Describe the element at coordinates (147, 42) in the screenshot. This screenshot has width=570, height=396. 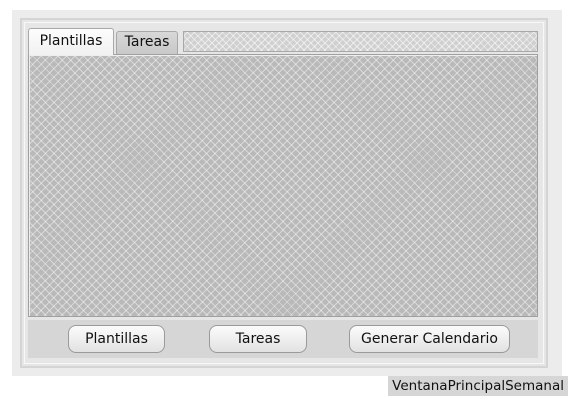
I see `tab-tareas: Tareas` at that location.